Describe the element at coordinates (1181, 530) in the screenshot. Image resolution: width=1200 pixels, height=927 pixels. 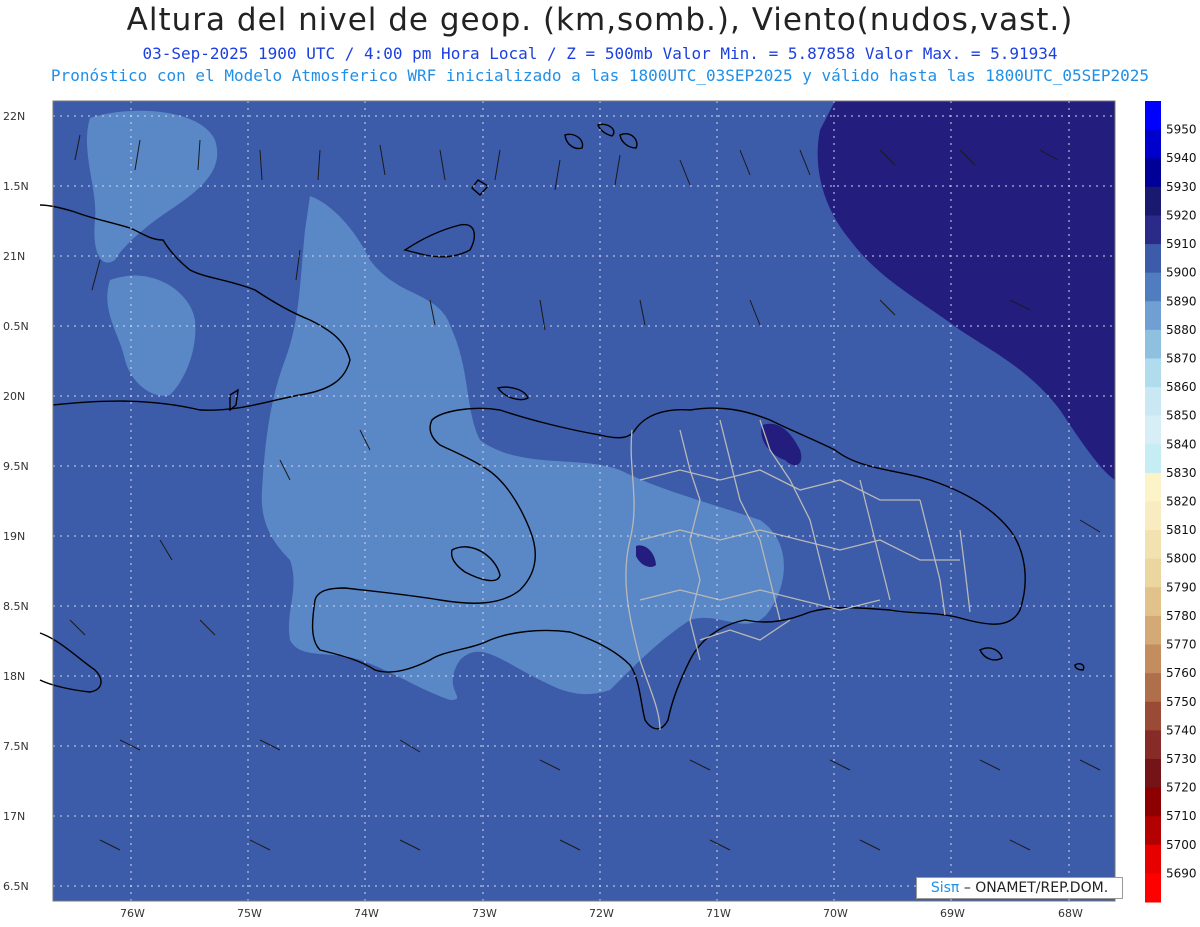
I see `colorbar-label: 5810` at that location.